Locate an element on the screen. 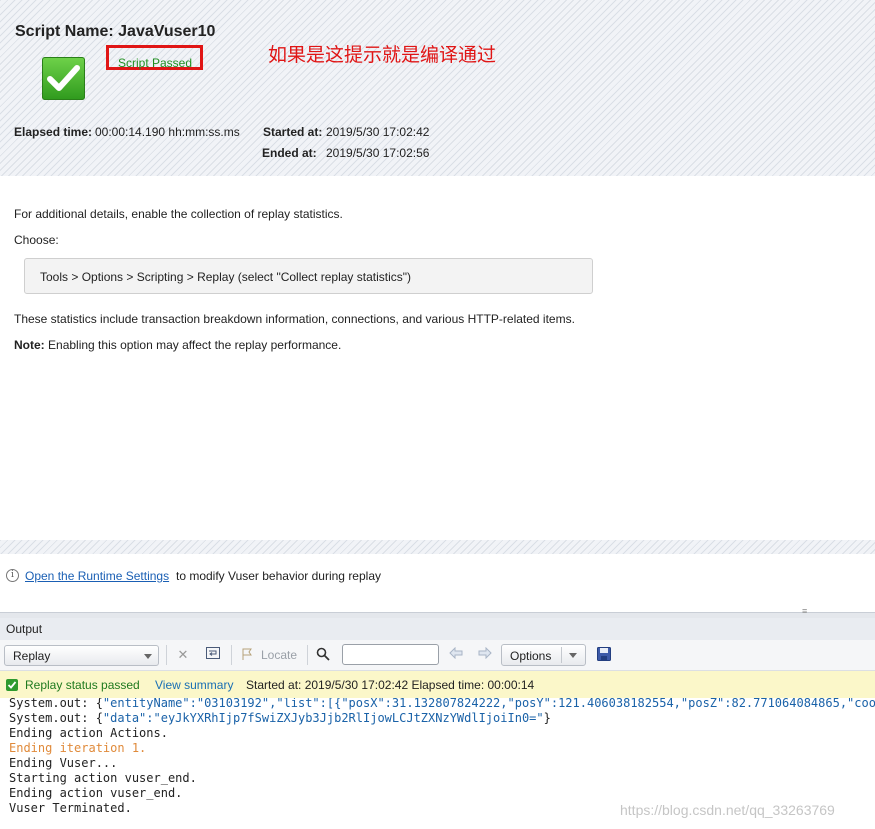  annotation-note: 如果是这提示就是编译通过 is located at coordinates (382, 55).